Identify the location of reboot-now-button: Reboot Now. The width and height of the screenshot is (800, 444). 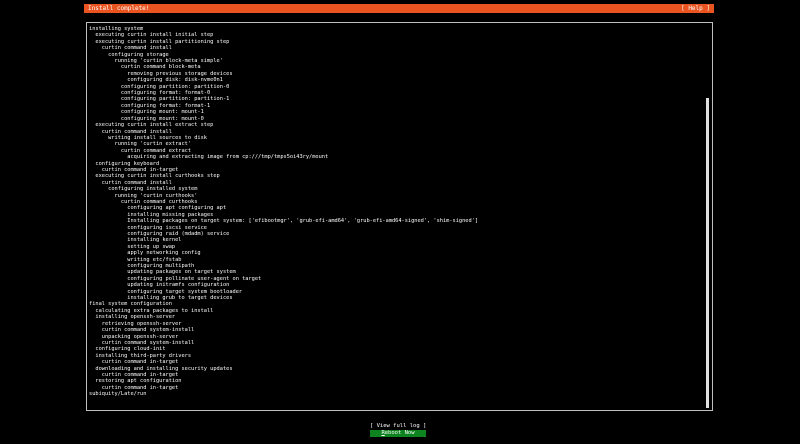
(398, 433).